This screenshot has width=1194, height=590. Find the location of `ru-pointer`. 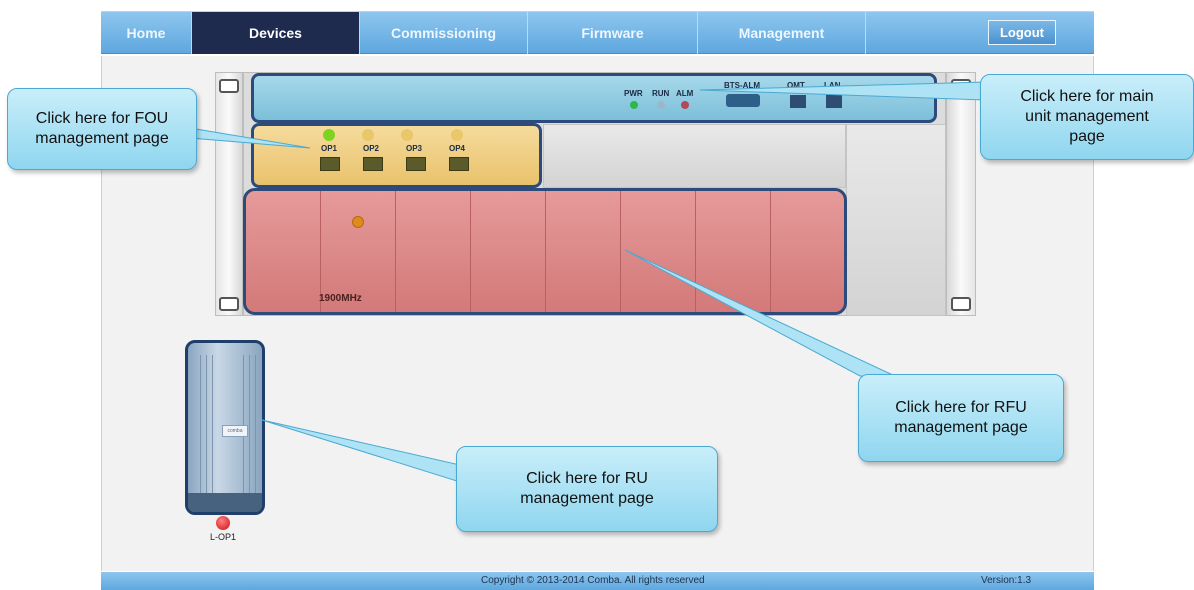

ru-pointer is located at coordinates (361, 451).